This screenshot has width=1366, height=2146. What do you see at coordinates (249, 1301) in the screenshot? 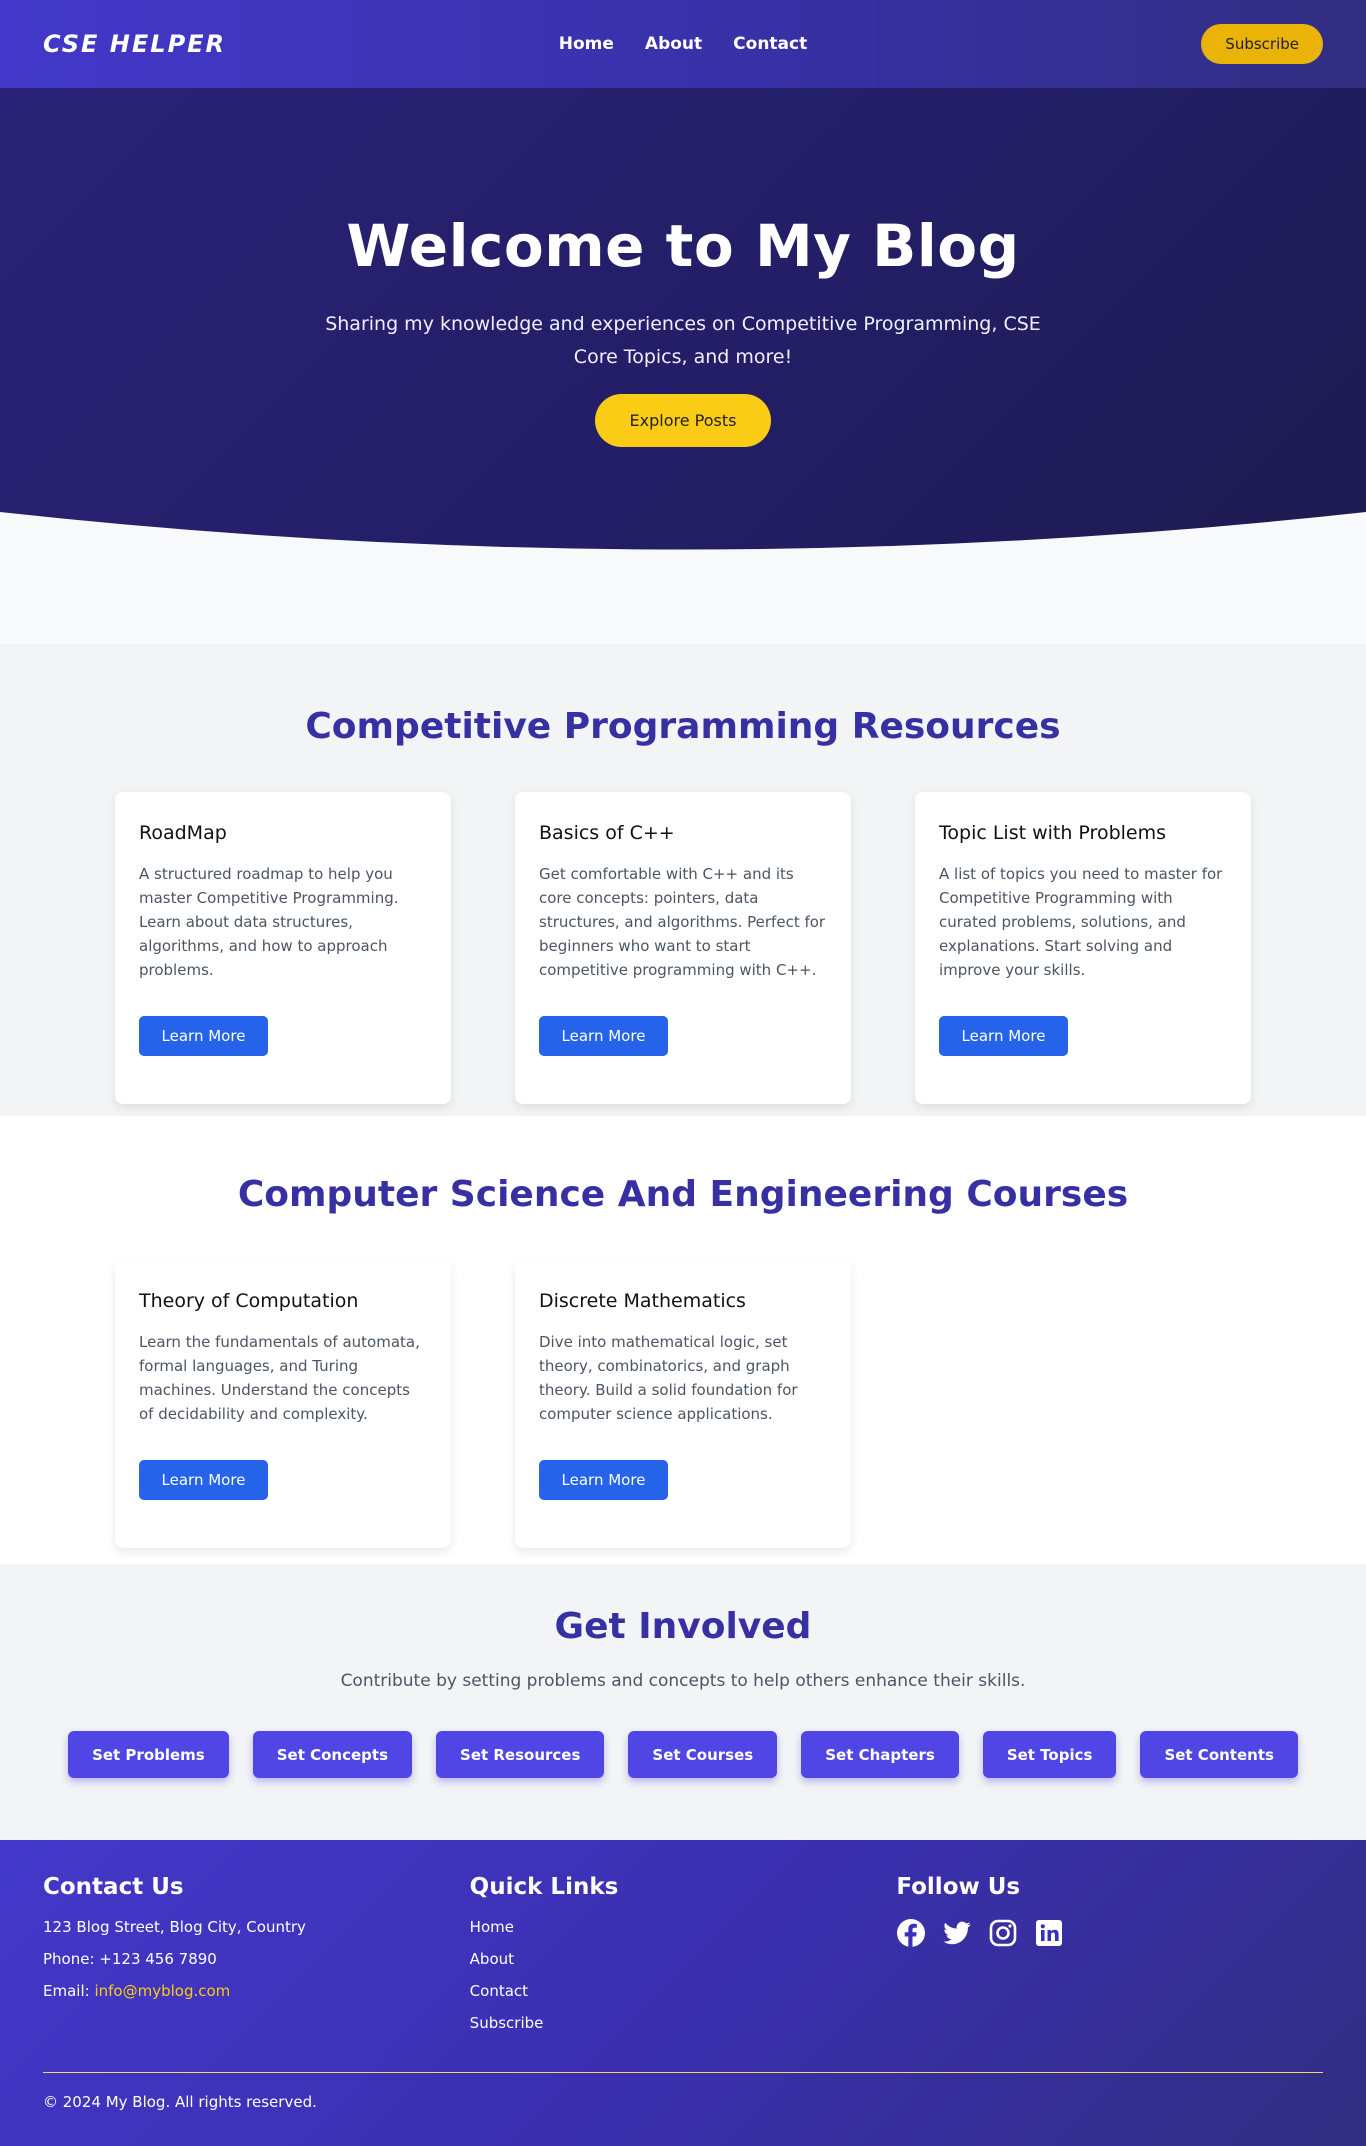
I see `card-title: Theory of Computation` at bounding box center [249, 1301].